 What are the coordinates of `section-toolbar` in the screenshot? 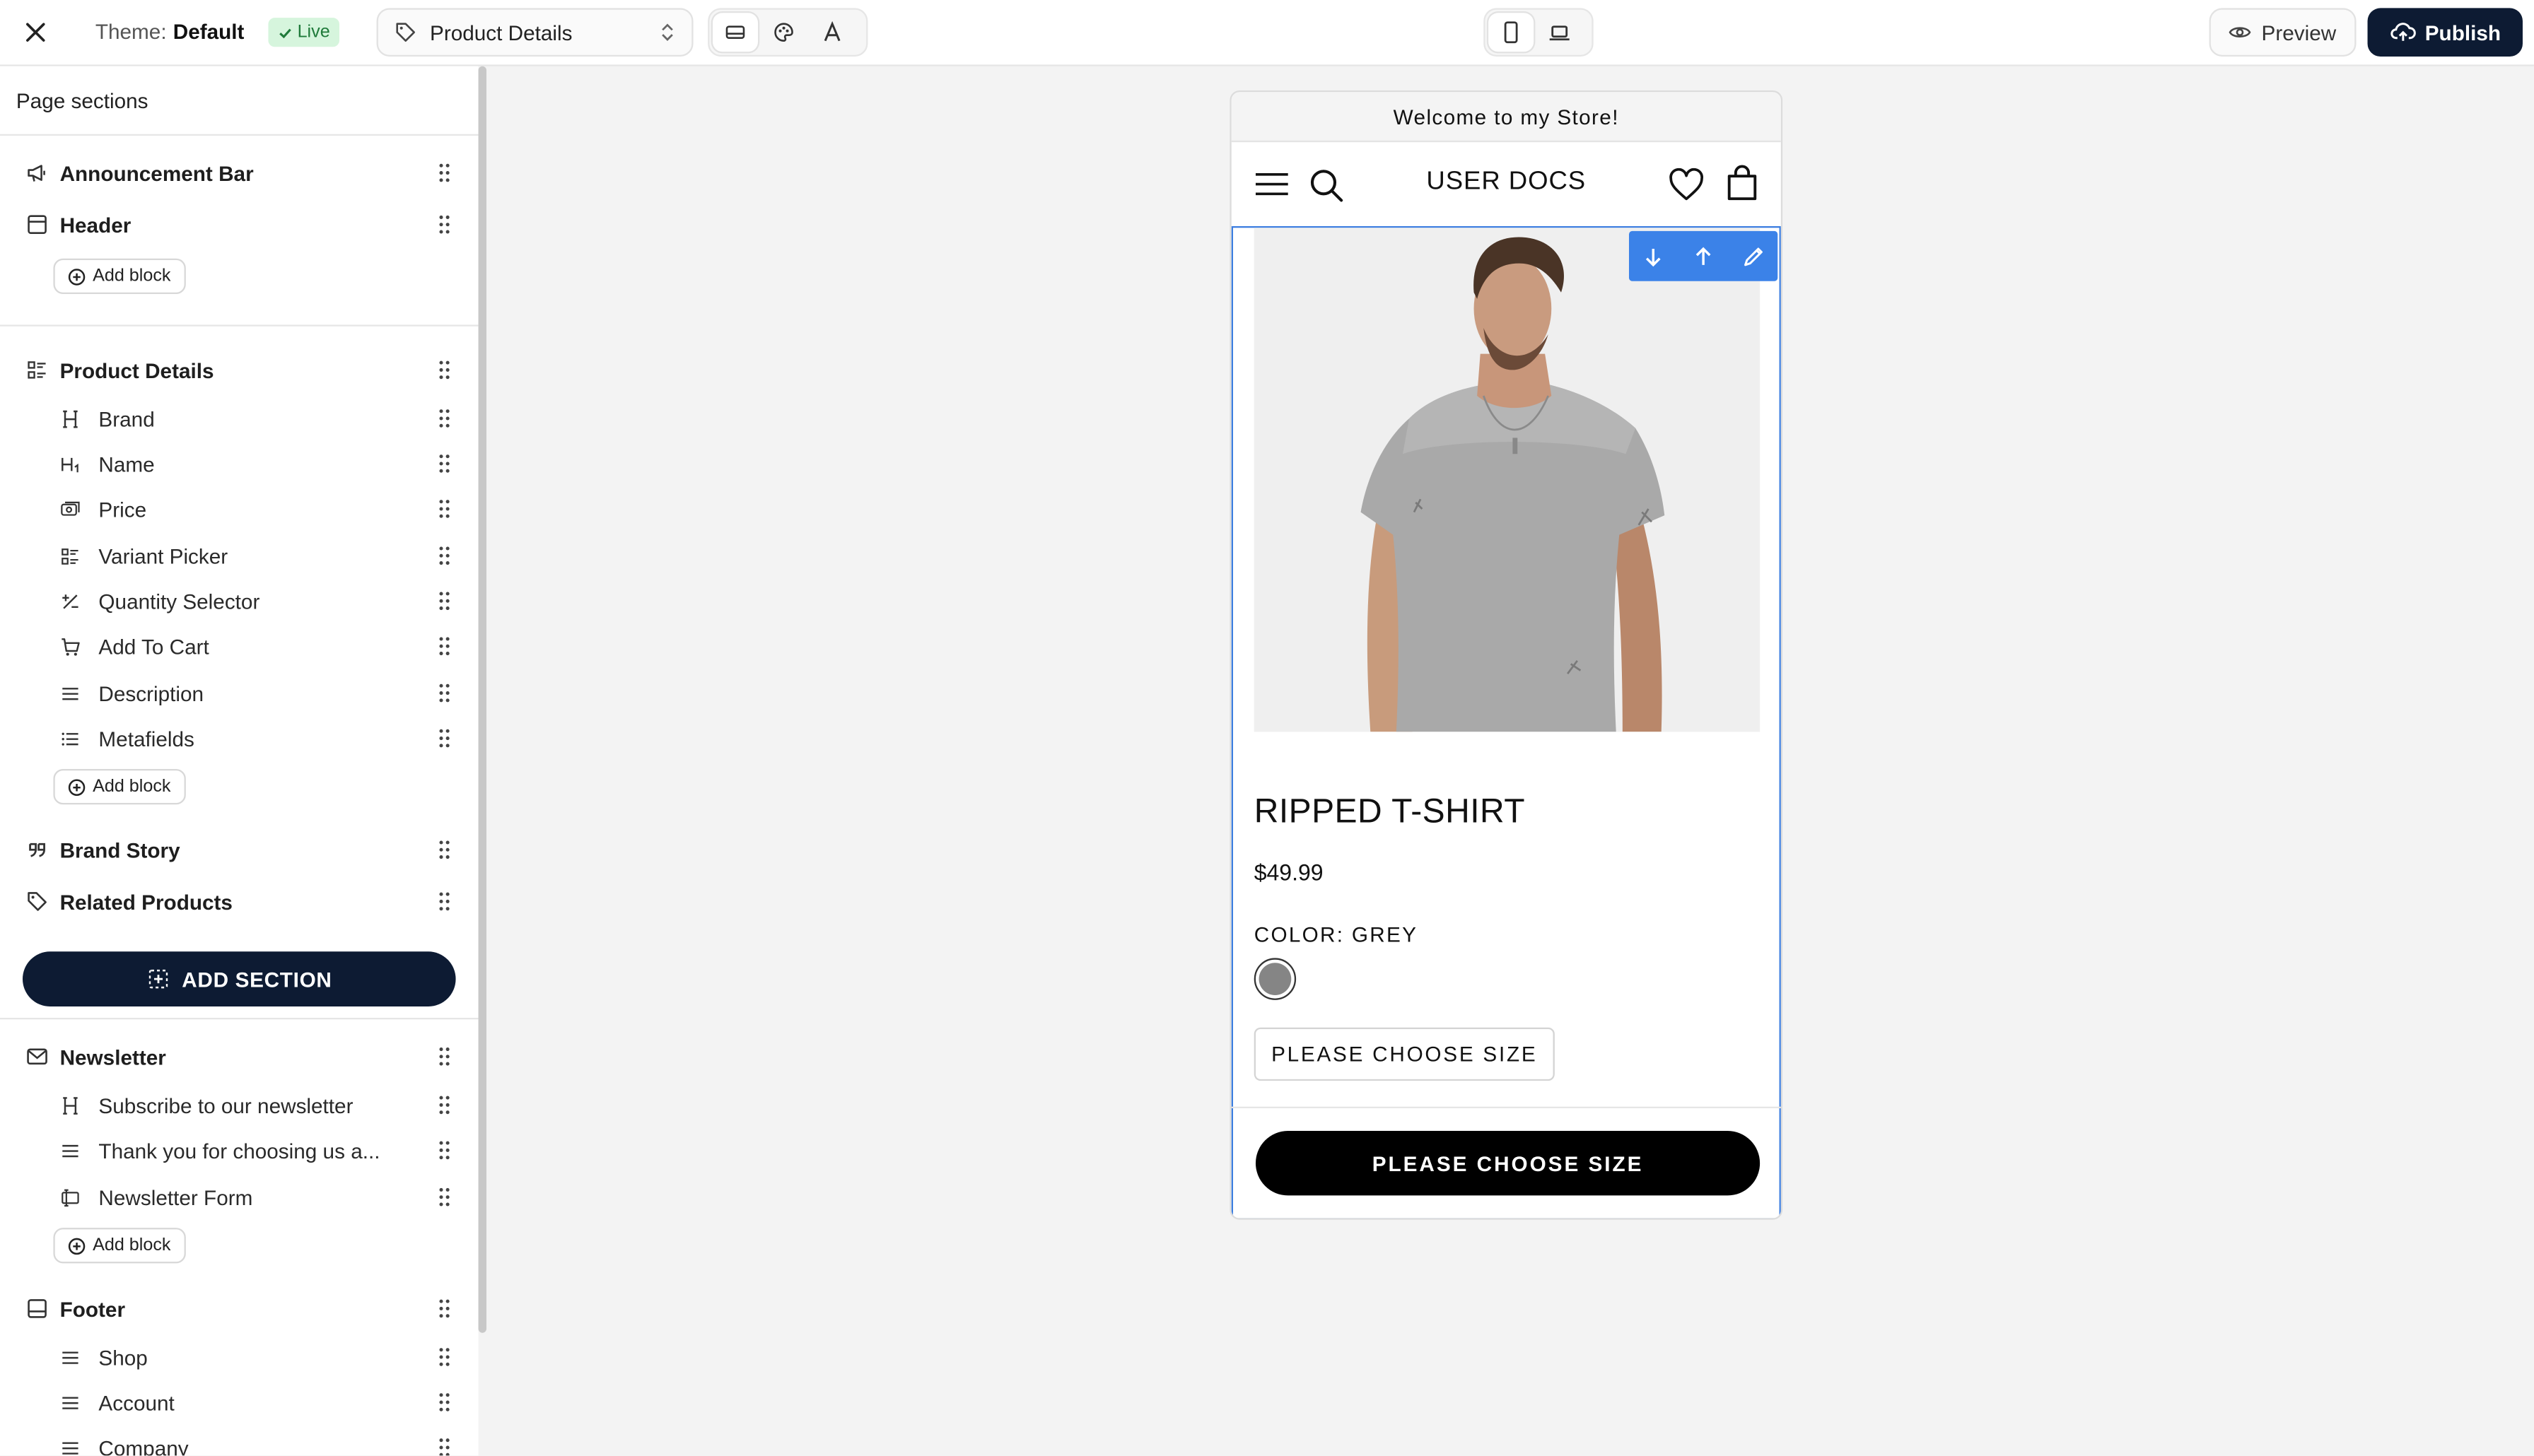 It's located at (1703, 256).